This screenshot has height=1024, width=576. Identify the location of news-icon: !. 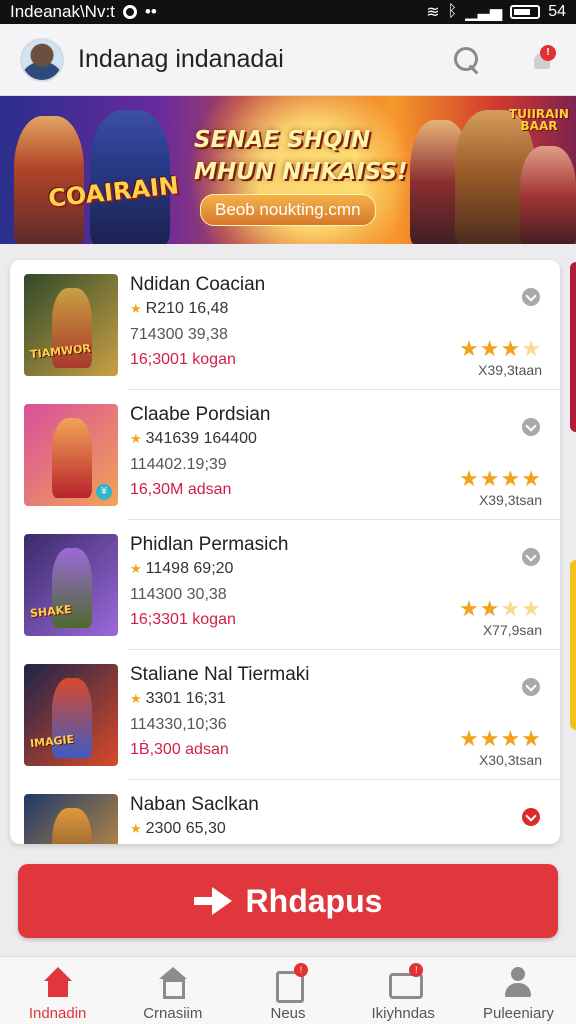
(290, 983).